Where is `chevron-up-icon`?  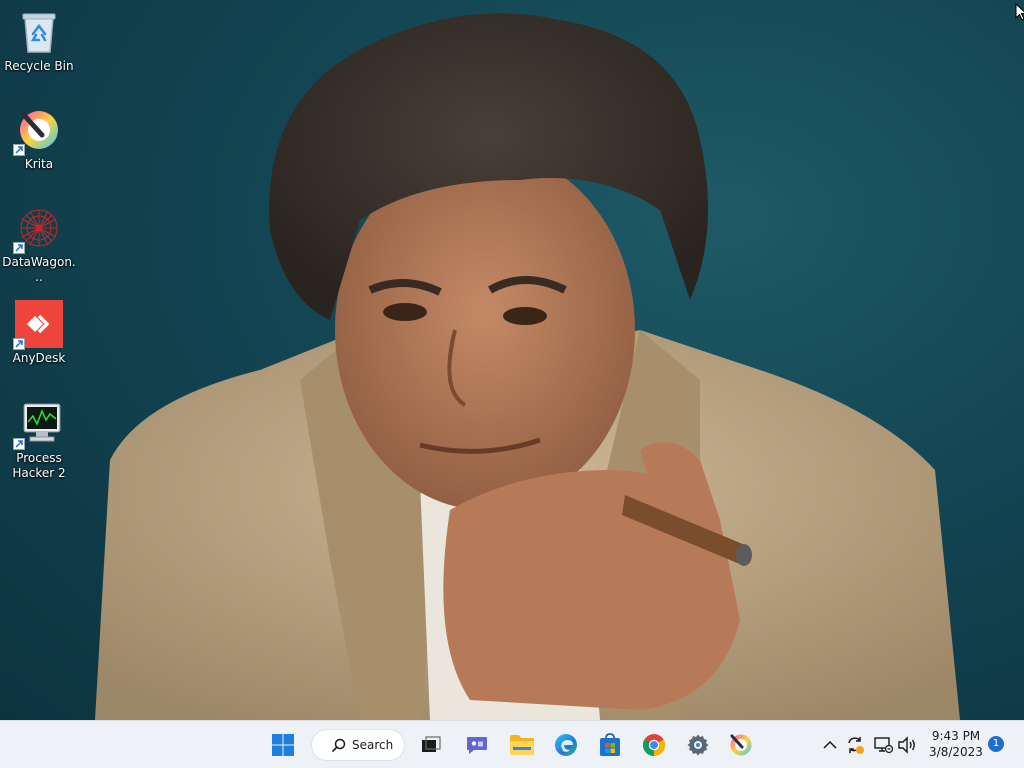
chevron-up-icon is located at coordinates (830, 744).